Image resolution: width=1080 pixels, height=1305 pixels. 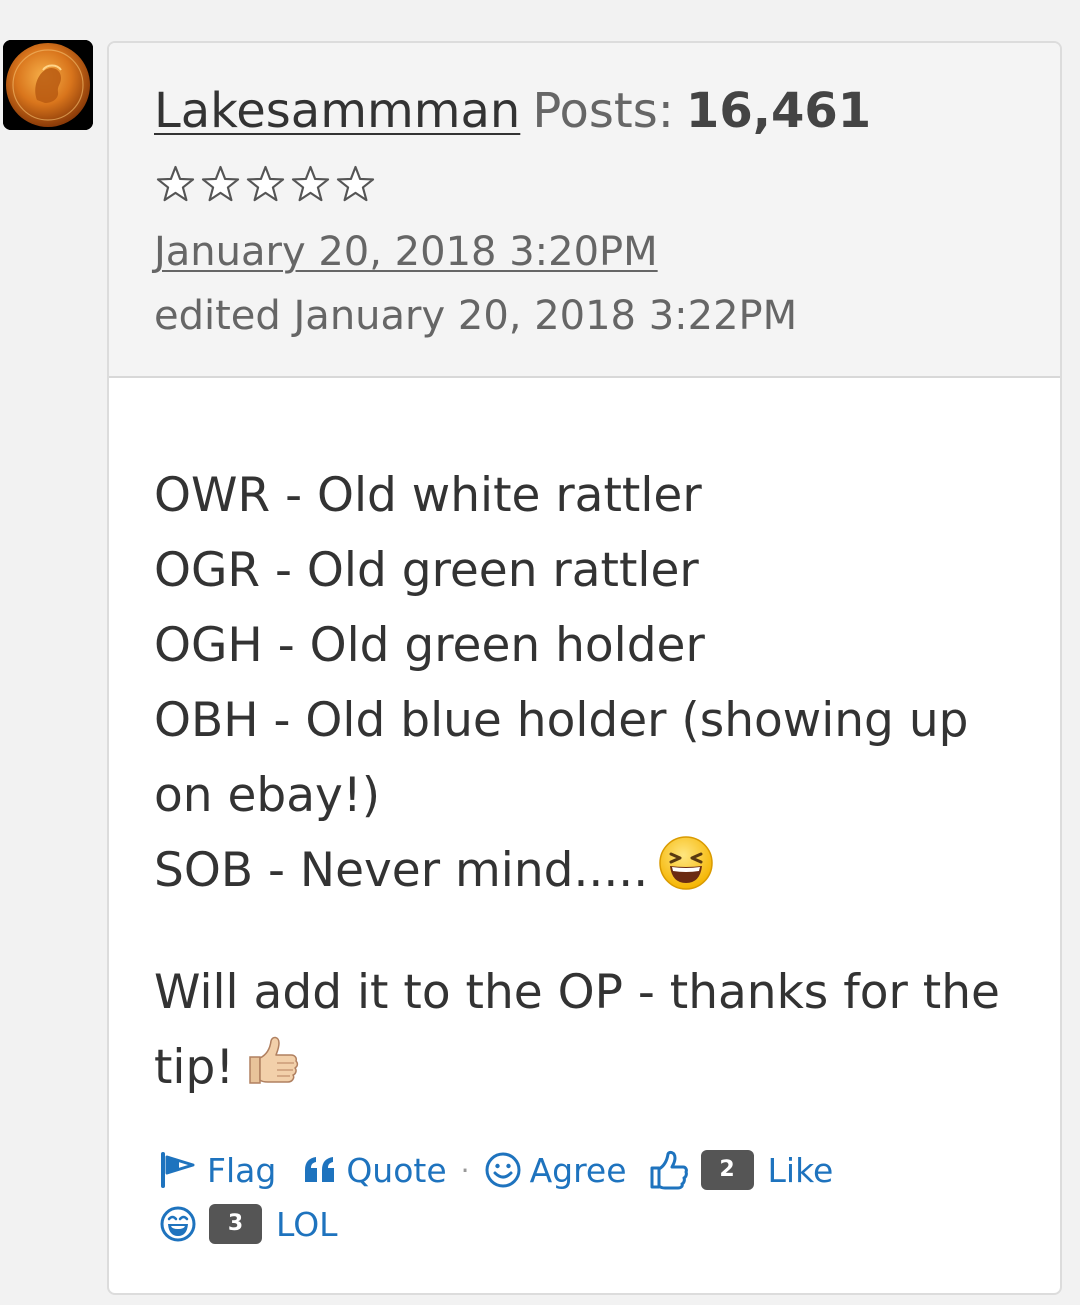 I want to click on coin-avatar-icon, so click(x=48, y=85).